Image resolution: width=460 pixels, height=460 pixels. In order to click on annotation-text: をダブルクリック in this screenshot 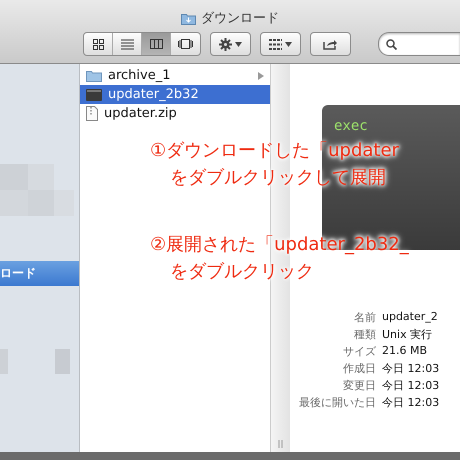, I will do `click(242, 272)`.